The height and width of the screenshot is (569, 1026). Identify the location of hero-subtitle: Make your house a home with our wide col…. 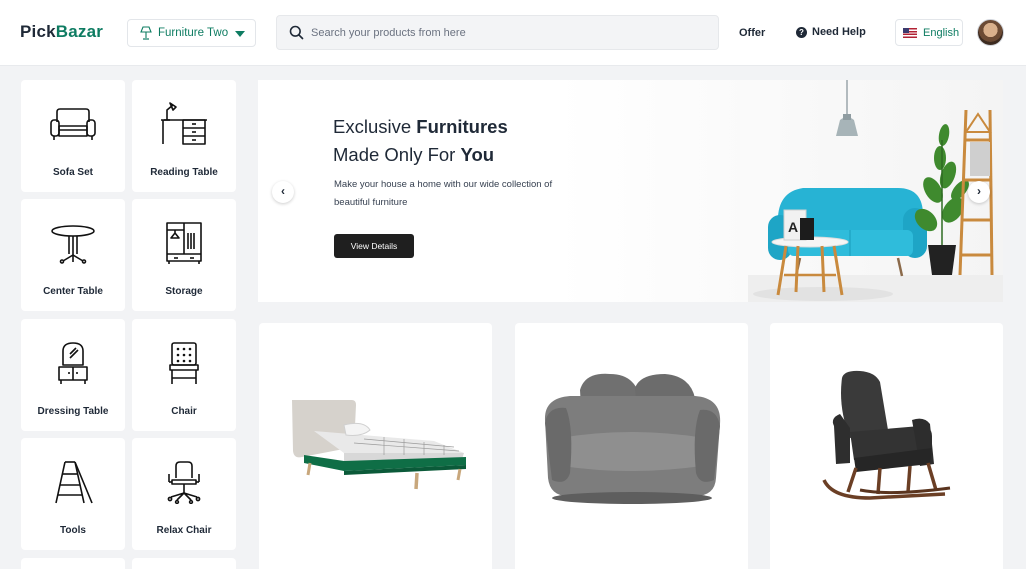
(443, 193).